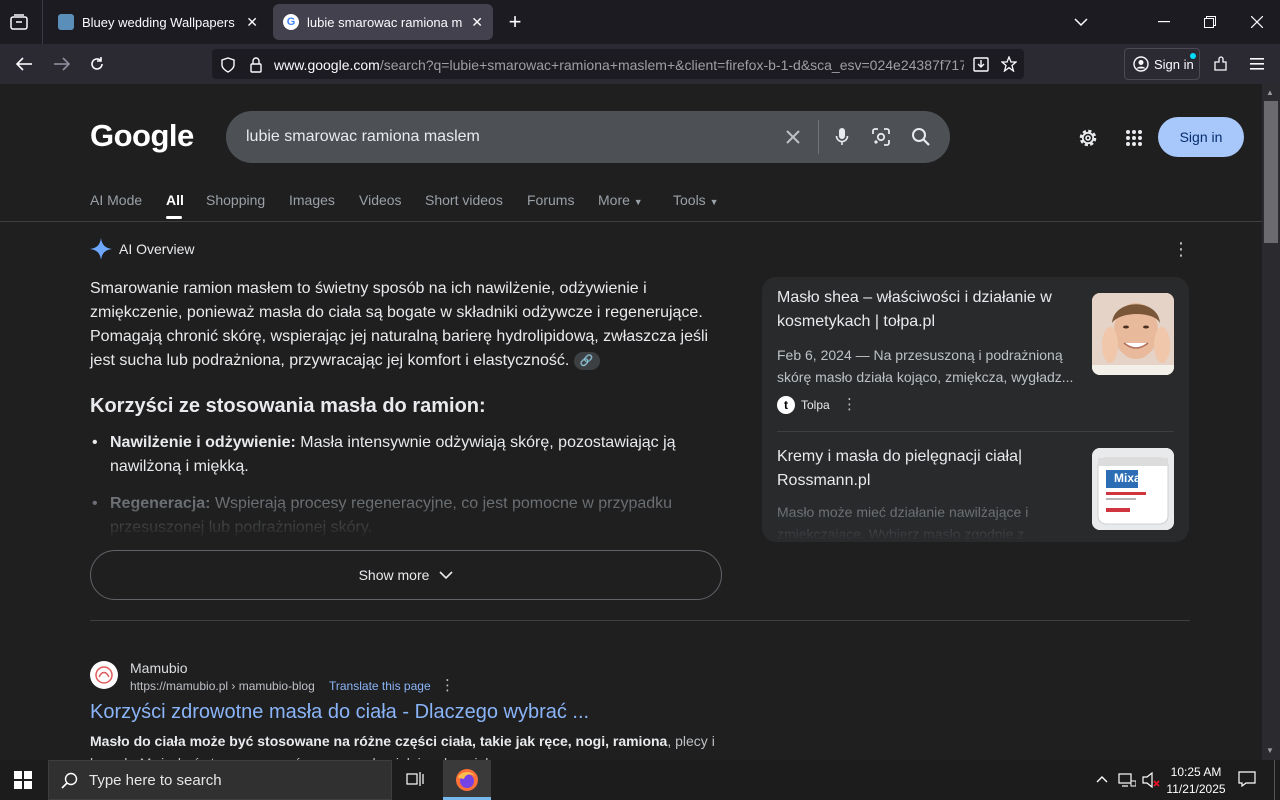 The height and width of the screenshot is (800, 1280). I want to click on list-all-tabs-icon, so click(1081, 22).